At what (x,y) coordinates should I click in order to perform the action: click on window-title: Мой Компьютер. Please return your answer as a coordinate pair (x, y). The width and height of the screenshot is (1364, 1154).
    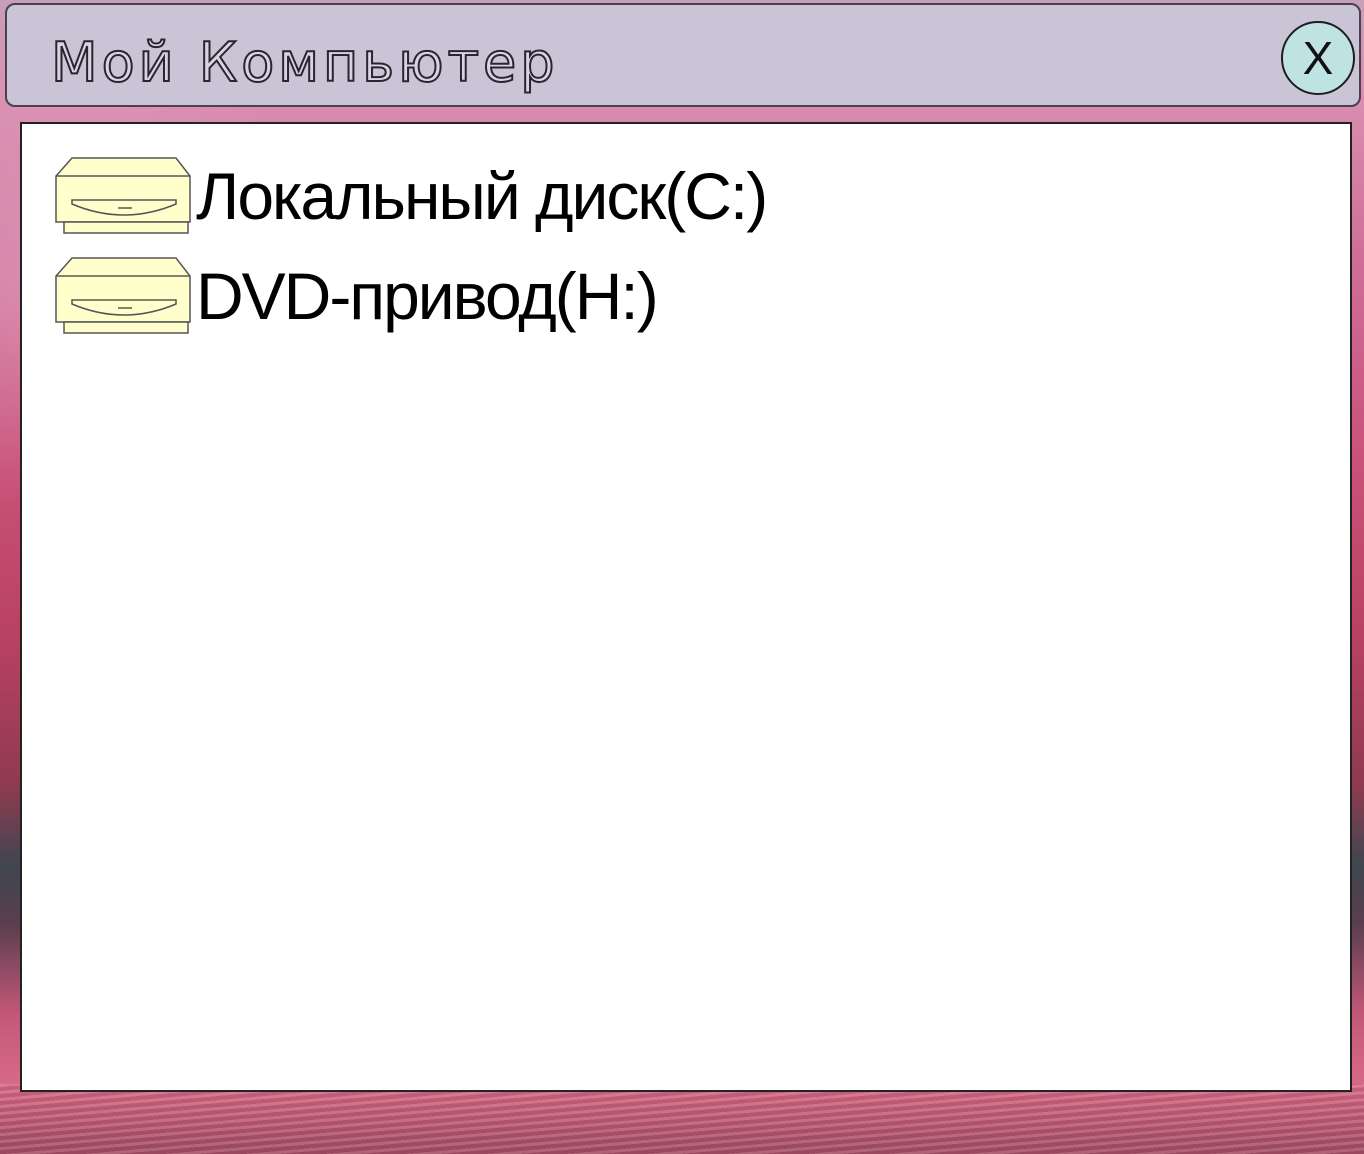
    Looking at the image, I should click on (304, 62).